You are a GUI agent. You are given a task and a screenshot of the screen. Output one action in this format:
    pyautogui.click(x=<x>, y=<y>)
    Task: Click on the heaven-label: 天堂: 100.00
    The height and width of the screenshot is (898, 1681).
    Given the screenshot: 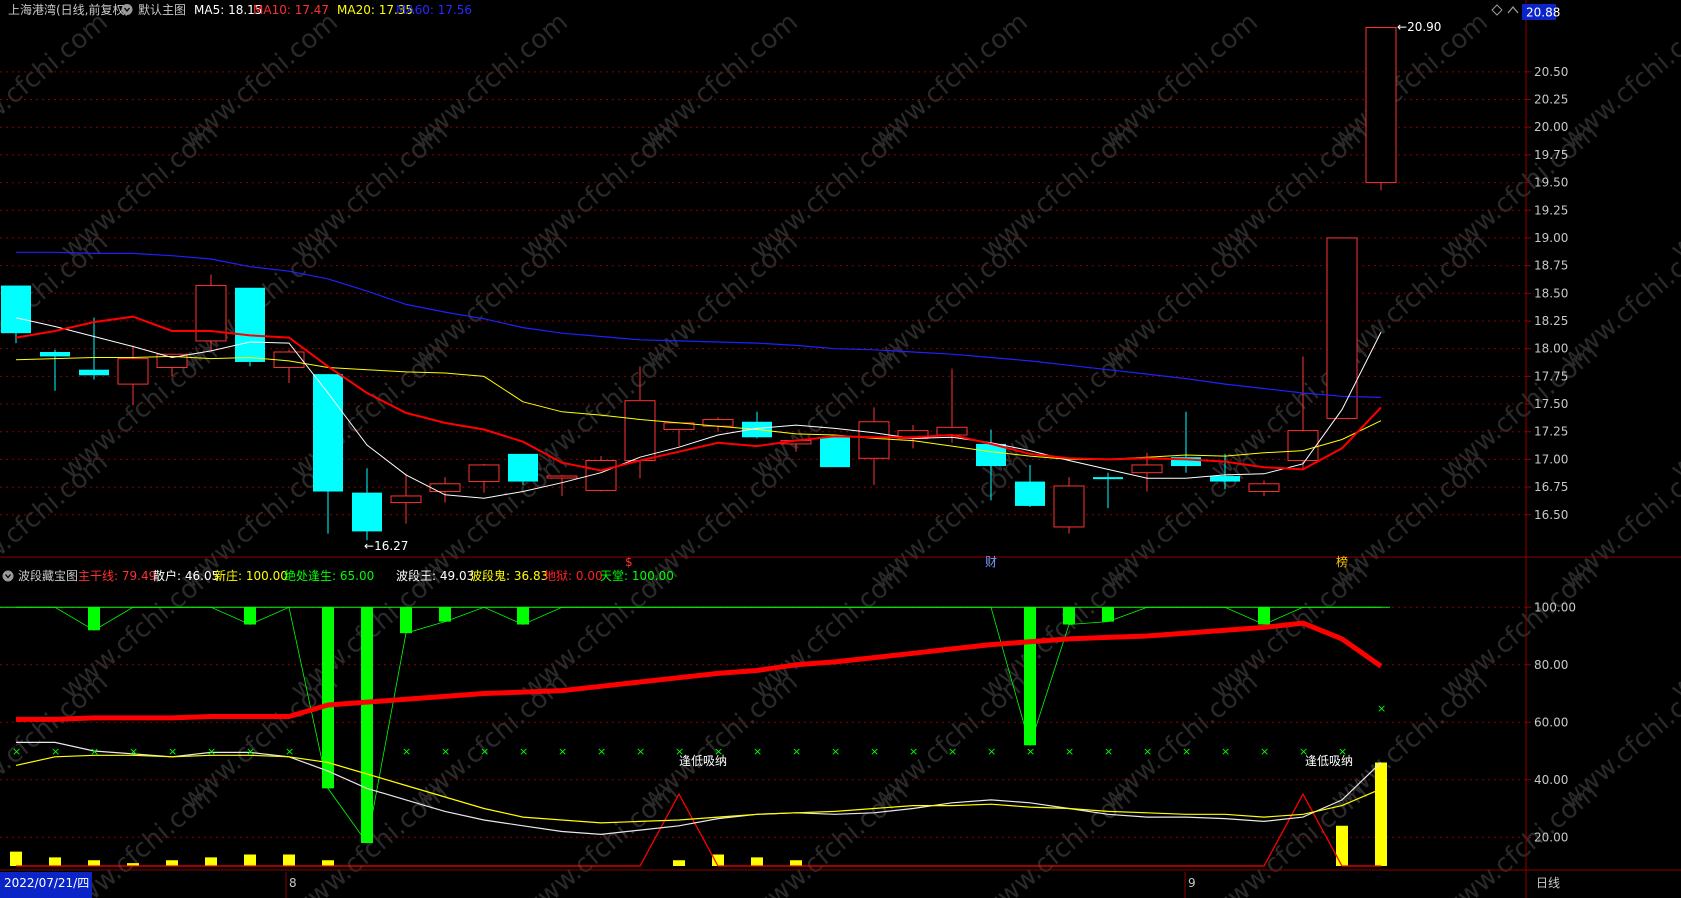 What is the action you would take?
    pyautogui.click(x=637, y=576)
    